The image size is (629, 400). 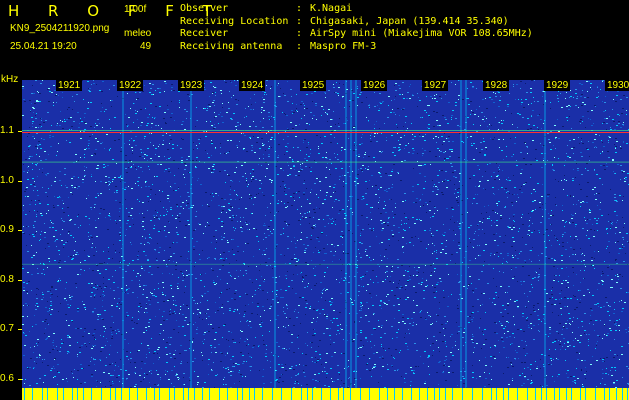 I want to click on y-axis-unit: kHz, so click(x=10, y=79).